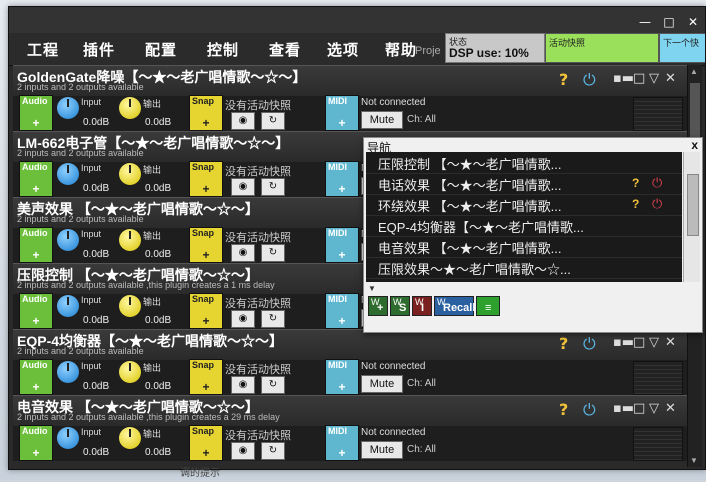  I want to click on navigator-action-button: ≡, so click(488, 306).